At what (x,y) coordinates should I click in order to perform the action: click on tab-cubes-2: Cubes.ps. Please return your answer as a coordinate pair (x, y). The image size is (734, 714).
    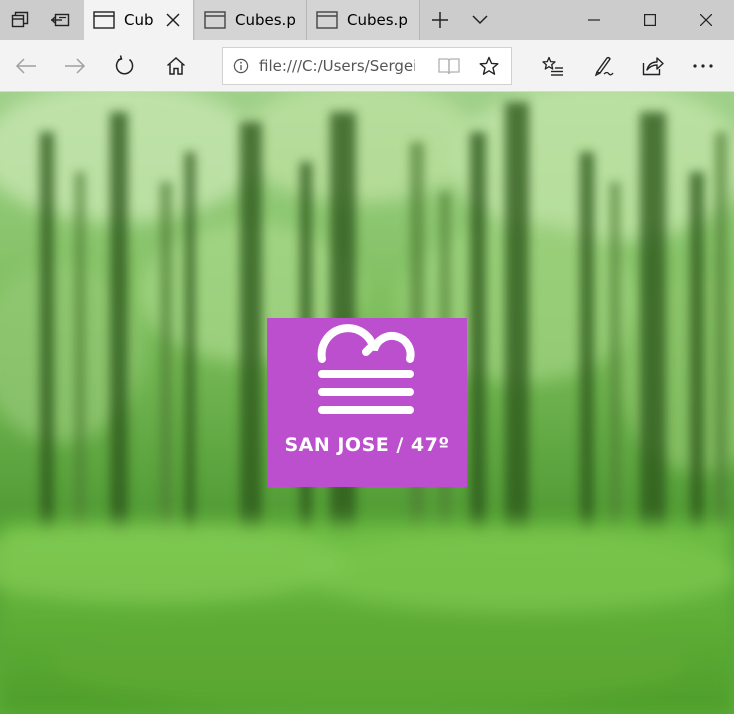
    Looking at the image, I should click on (251, 20).